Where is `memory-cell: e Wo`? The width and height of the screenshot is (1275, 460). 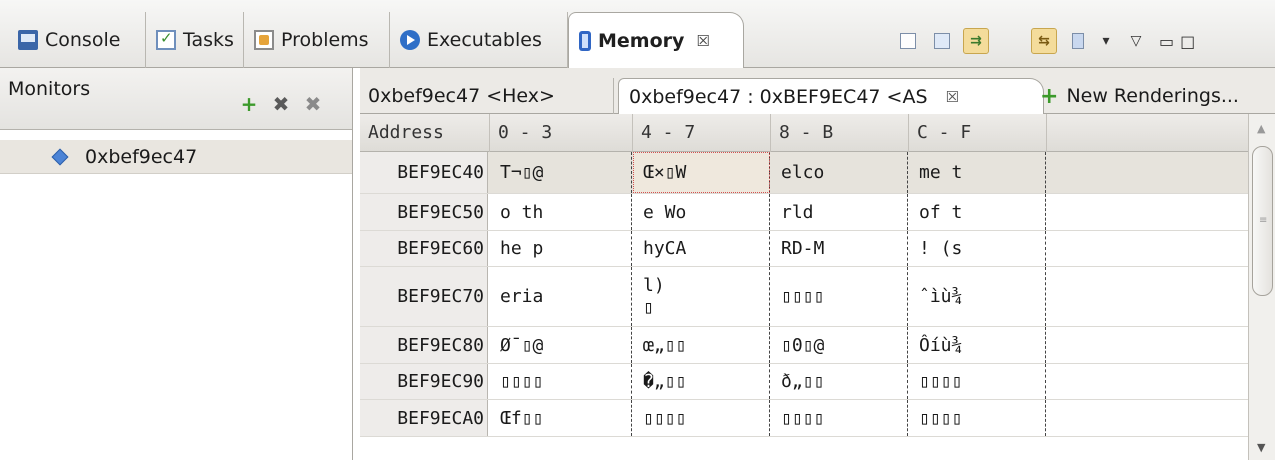
memory-cell: e Wo is located at coordinates (701, 212).